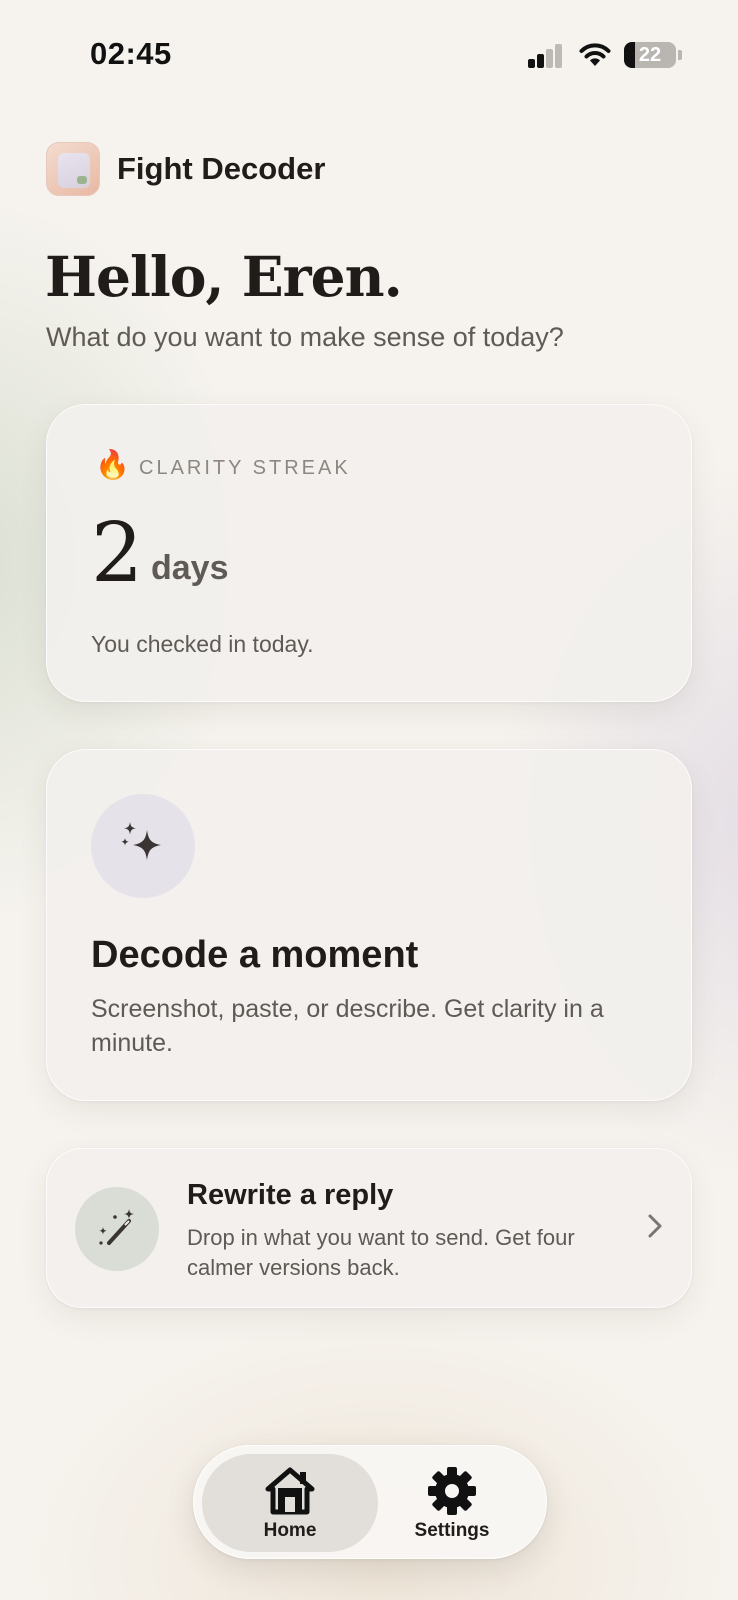 The image size is (738, 1600). Describe the element at coordinates (221, 168) in the screenshot. I see `app-name: Fight Decoder` at that location.